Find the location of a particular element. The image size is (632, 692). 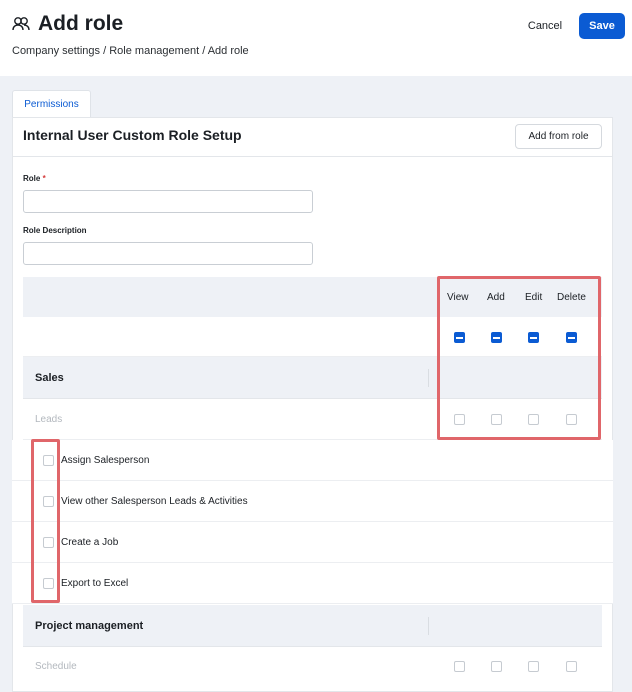

permission-label: Create a Job is located at coordinates (90, 542).